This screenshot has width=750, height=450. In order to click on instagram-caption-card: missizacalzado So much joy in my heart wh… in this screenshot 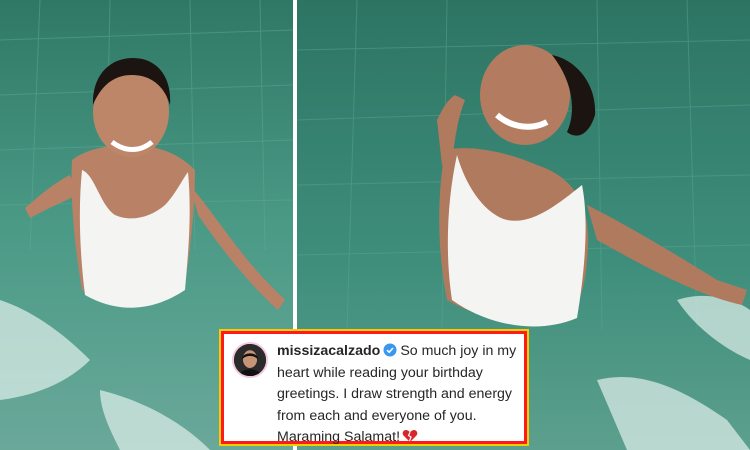, I will do `click(374, 387)`.